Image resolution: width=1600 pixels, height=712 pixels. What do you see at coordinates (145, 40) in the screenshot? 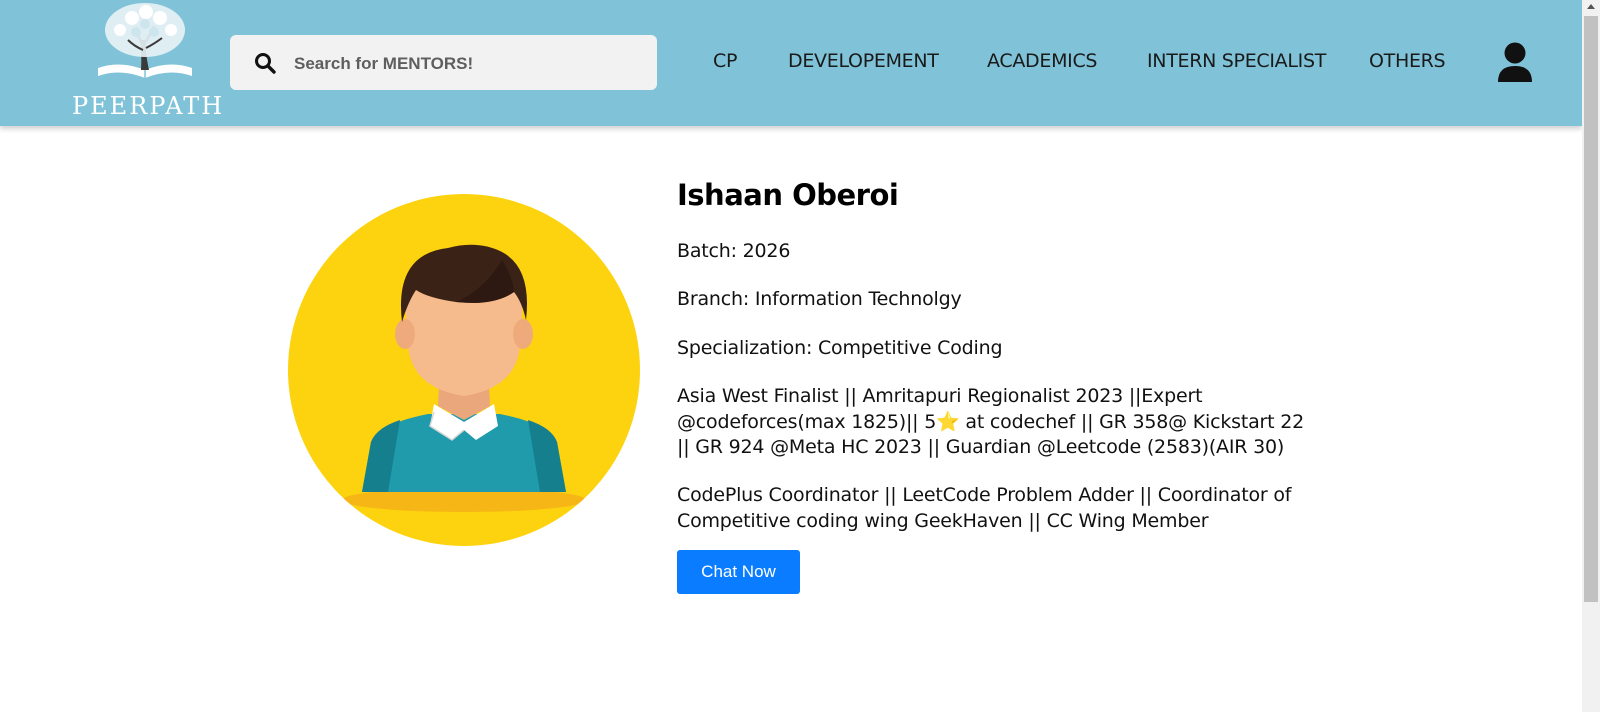
I see `tree-book-logo-icon` at bounding box center [145, 40].